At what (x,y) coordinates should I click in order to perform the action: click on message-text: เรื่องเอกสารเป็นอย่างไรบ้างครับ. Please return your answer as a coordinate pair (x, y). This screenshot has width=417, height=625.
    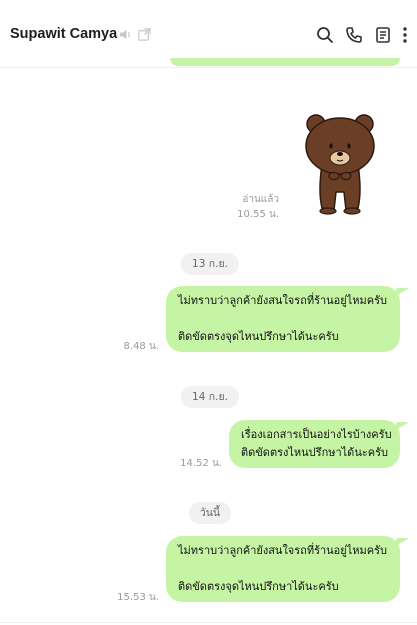
    Looking at the image, I should click on (316, 434).